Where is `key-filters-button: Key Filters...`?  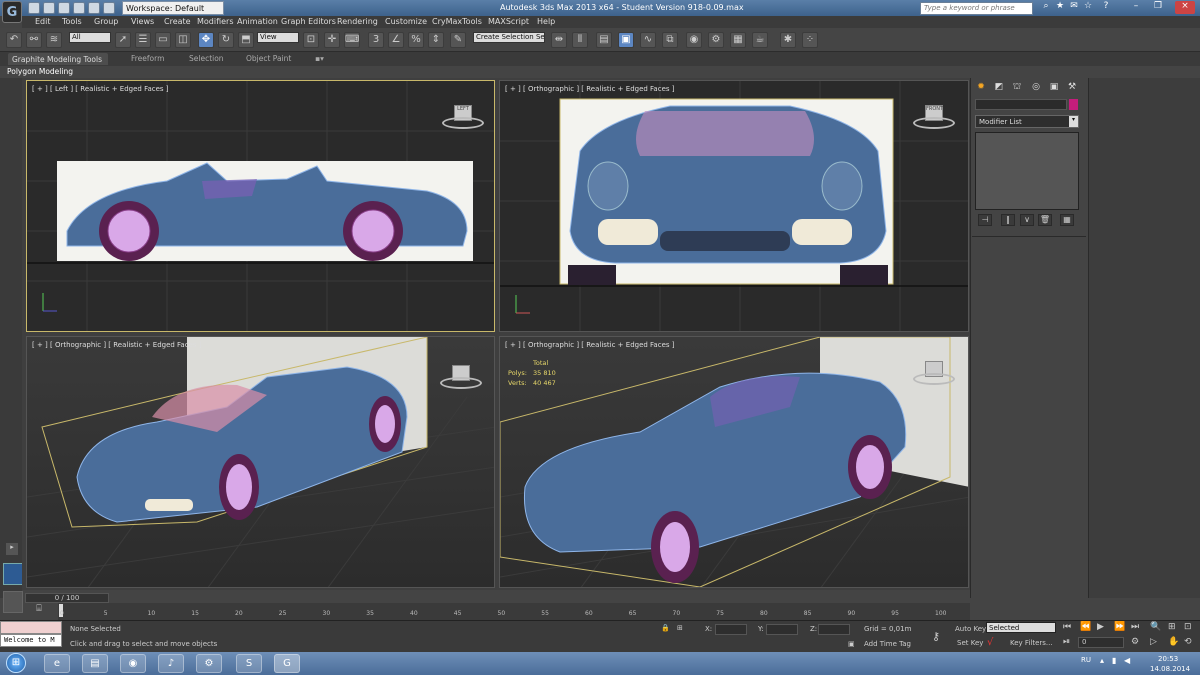 key-filters-button: Key Filters... is located at coordinates (1031, 643).